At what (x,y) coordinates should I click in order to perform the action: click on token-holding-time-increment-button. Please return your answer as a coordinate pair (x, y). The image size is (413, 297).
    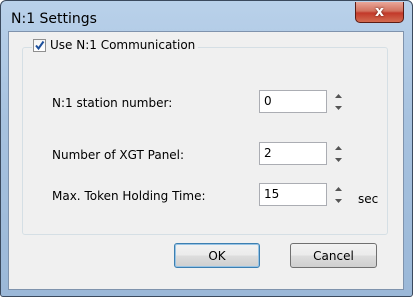
    Looking at the image, I should click on (338, 188).